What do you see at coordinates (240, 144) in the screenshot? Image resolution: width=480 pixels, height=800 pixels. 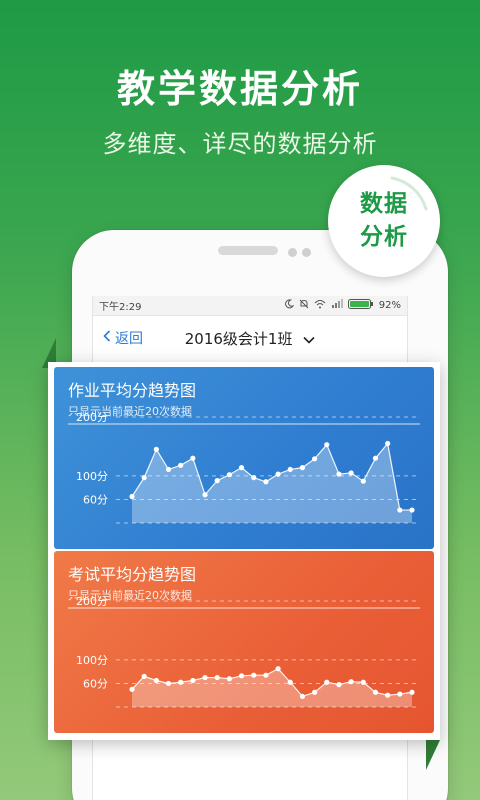 I see `subline: 多维度、详尽的数据分析` at bounding box center [240, 144].